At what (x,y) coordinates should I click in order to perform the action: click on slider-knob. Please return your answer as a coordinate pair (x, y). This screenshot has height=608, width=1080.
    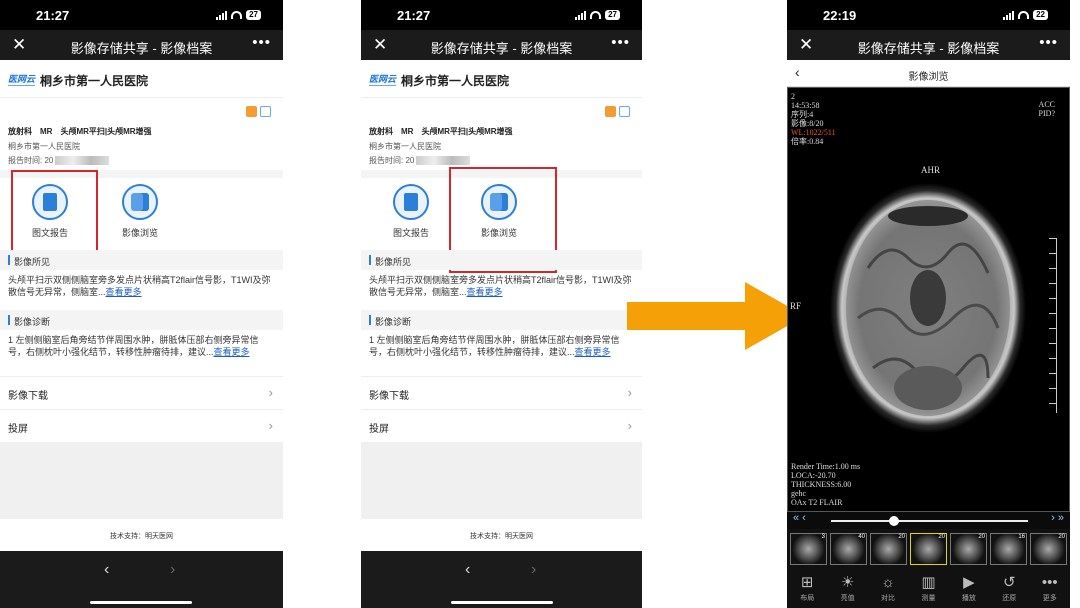
    Looking at the image, I should click on (894, 521).